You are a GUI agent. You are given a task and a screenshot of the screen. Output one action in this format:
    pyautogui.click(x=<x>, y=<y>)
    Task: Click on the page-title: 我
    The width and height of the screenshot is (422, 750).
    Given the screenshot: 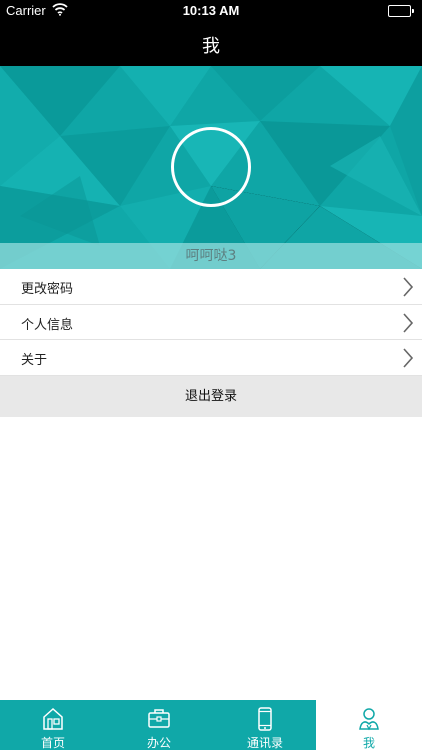 What is the action you would take?
    pyautogui.click(x=211, y=46)
    